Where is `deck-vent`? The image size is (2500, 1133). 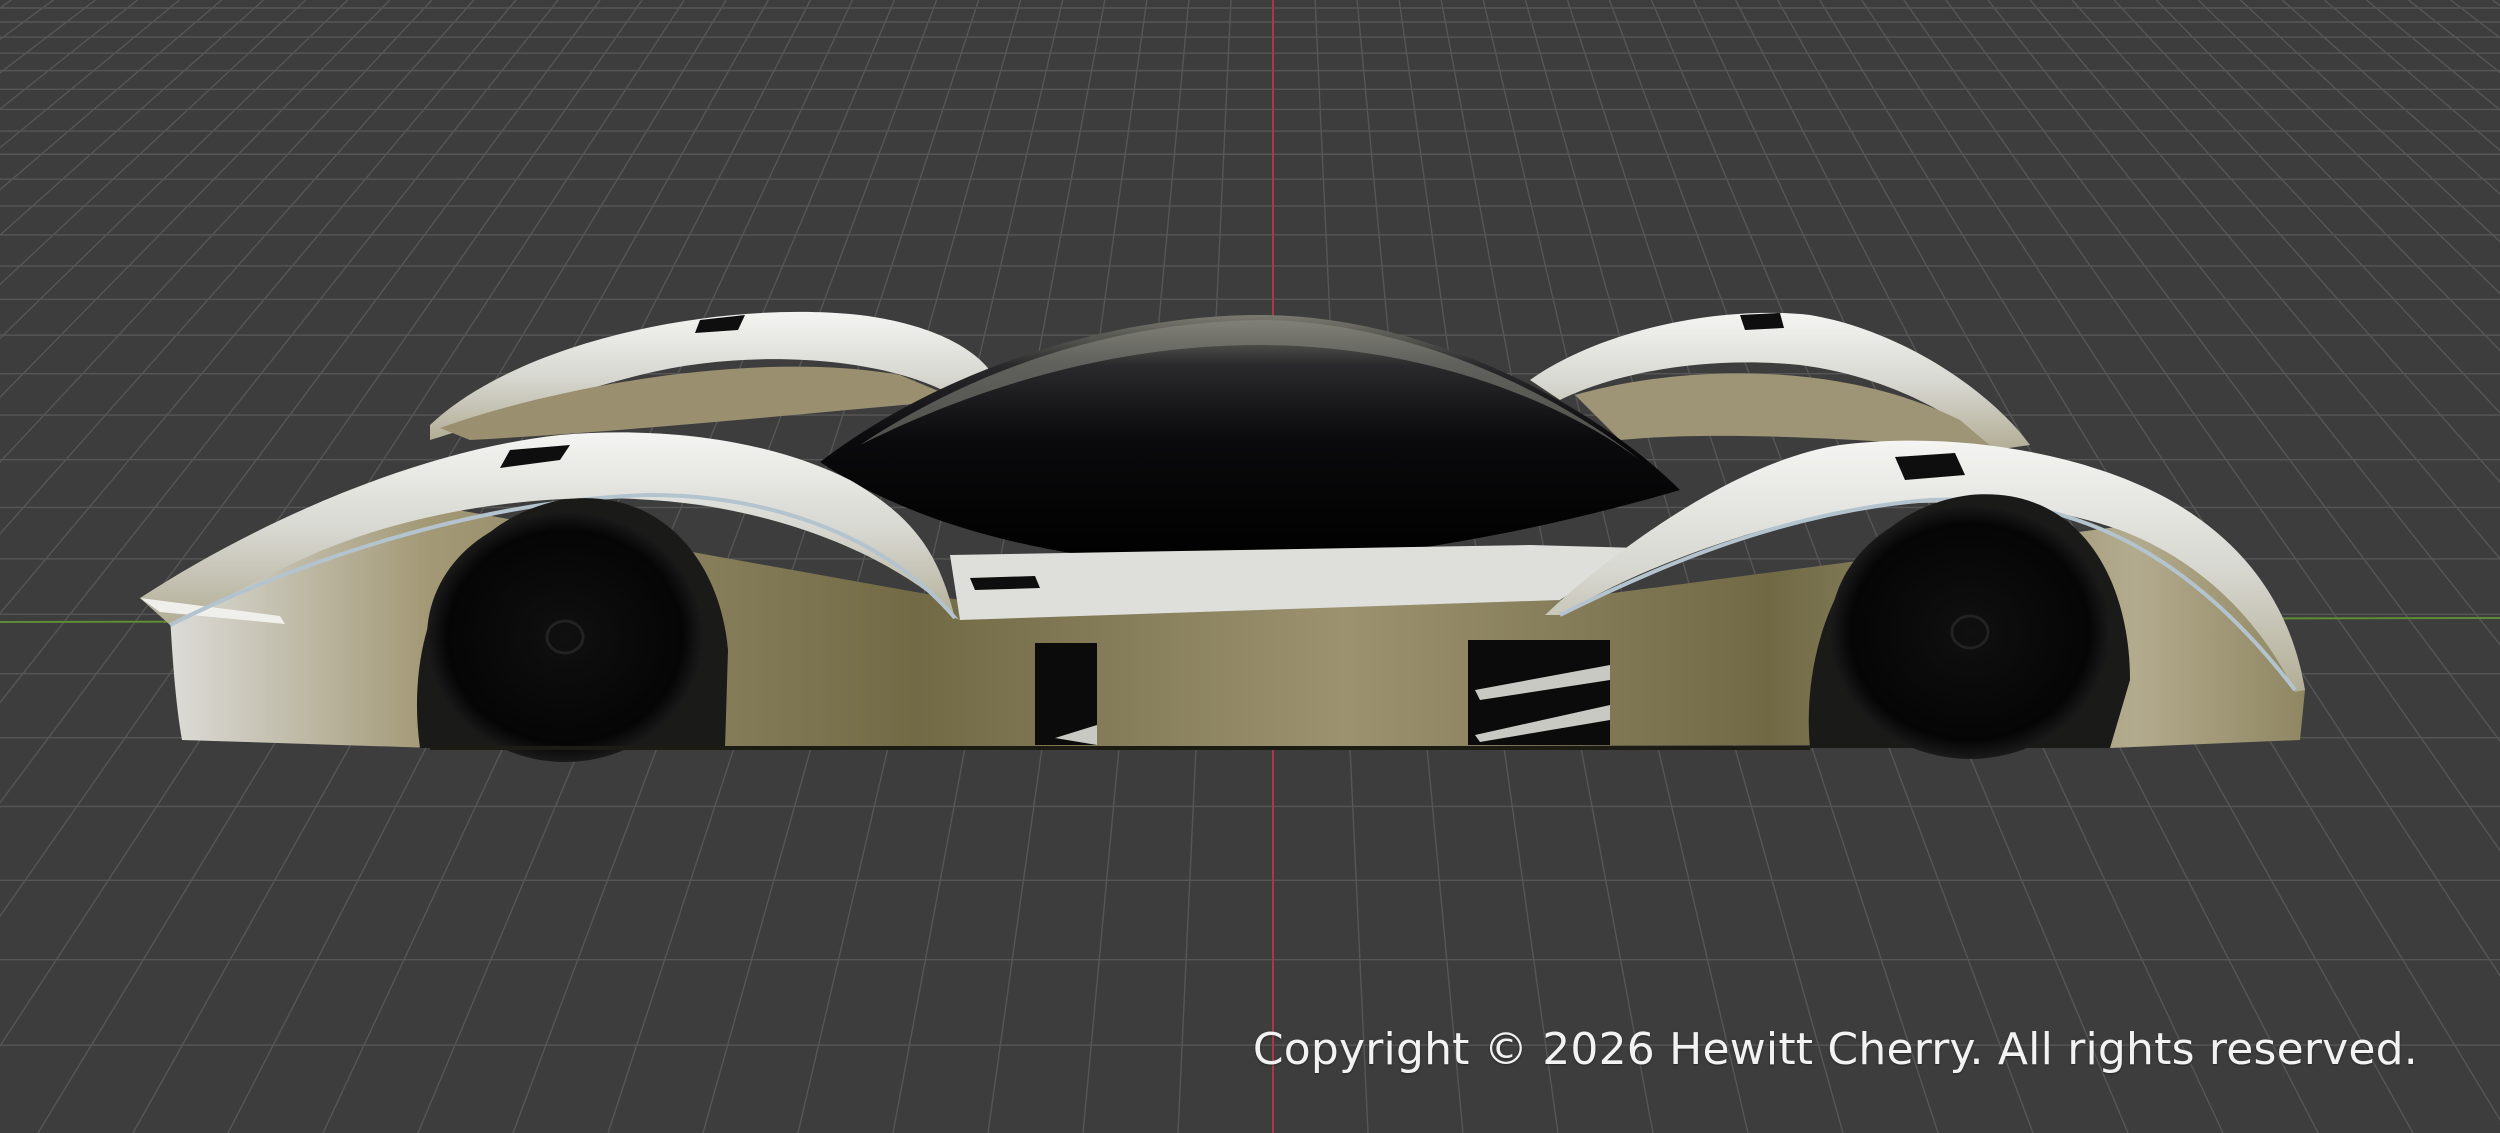
deck-vent is located at coordinates (1005, 583).